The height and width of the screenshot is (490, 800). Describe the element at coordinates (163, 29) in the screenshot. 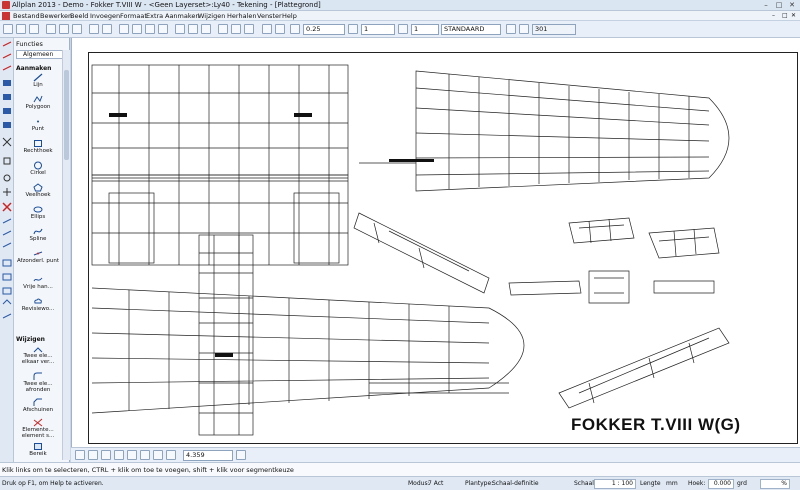

I see `drawing-icon` at that location.